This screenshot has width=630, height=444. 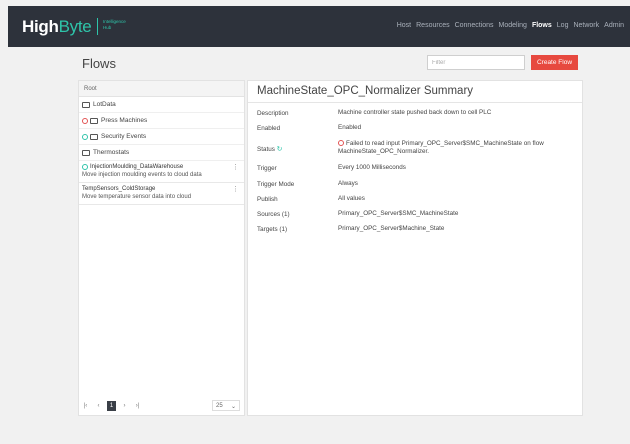 What do you see at coordinates (415, 102) in the screenshot?
I see `summary-divider` at bounding box center [415, 102].